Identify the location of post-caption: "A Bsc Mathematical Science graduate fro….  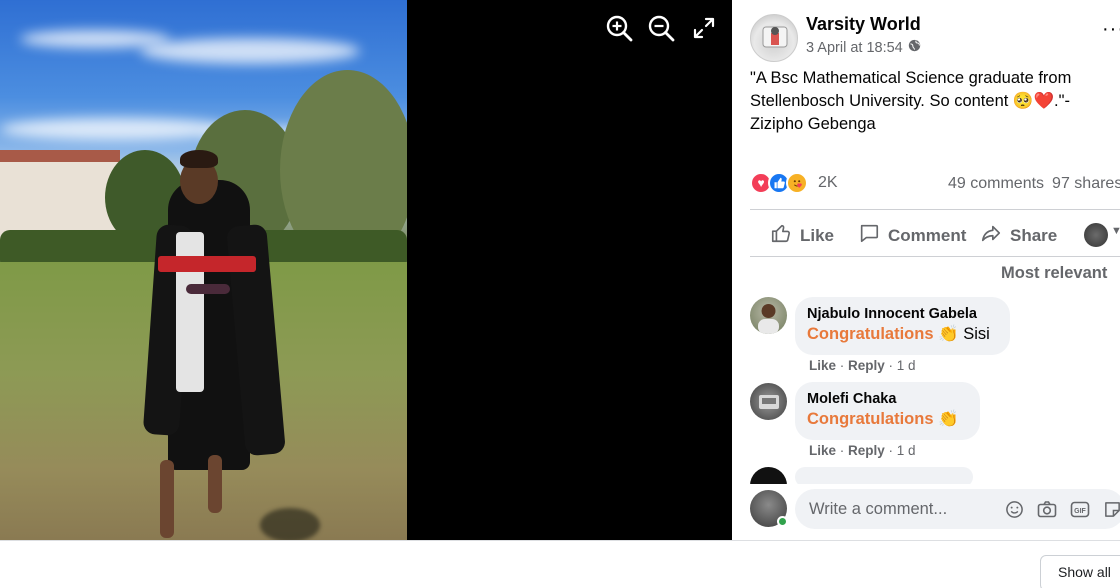
(930, 101).